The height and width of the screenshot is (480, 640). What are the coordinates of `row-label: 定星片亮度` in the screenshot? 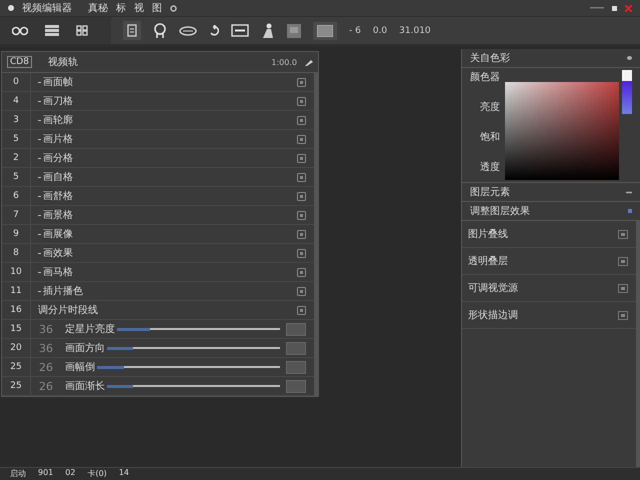 It's located at (90, 329).